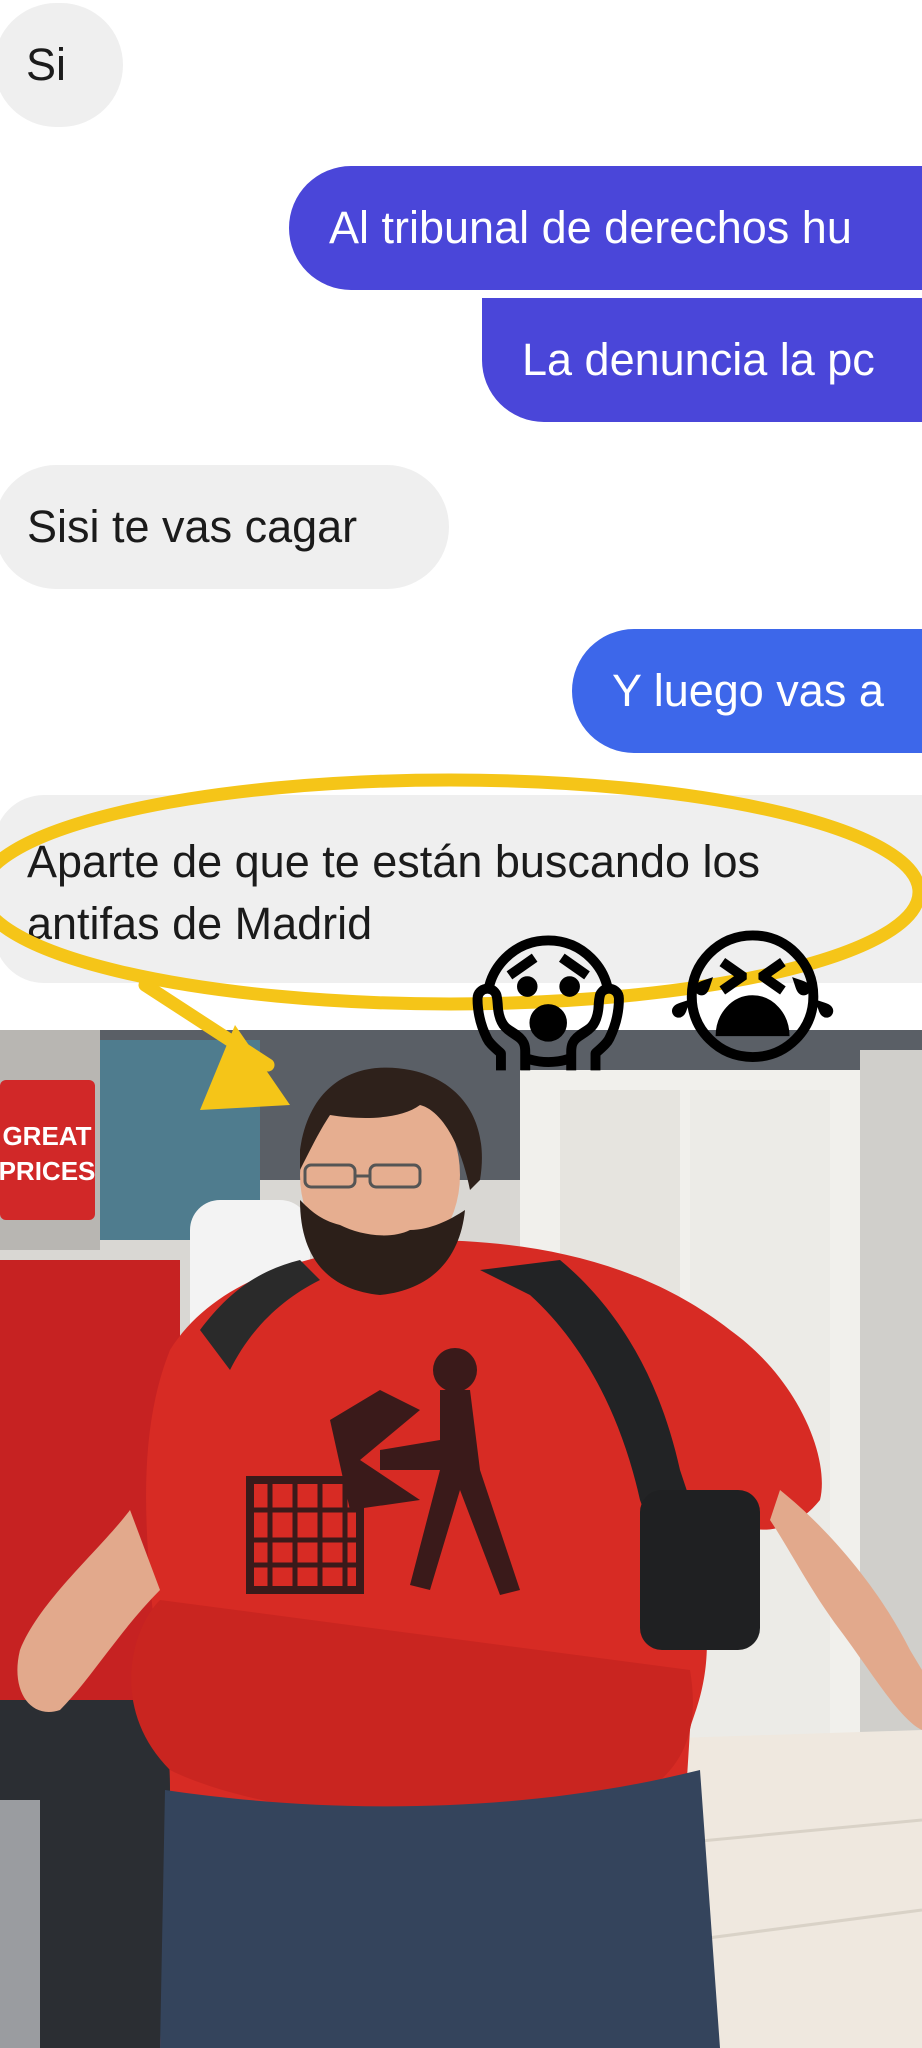 The image size is (922, 2048). What do you see at coordinates (46, 1136) in the screenshot?
I see `sign-text-1: GREAT` at bounding box center [46, 1136].